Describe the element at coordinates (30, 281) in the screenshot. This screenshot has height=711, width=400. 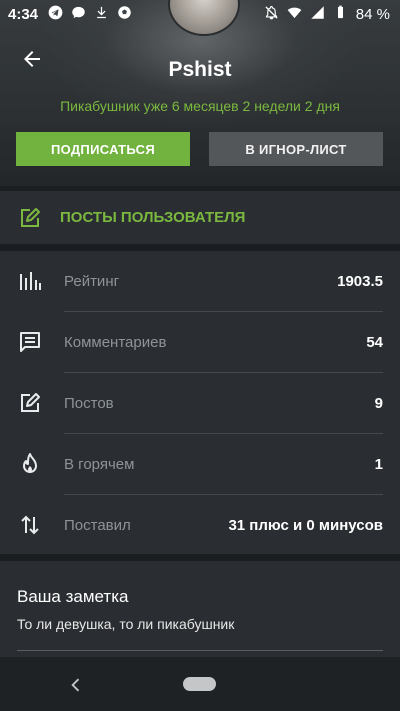
I see `bar-chart-icon` at that location.